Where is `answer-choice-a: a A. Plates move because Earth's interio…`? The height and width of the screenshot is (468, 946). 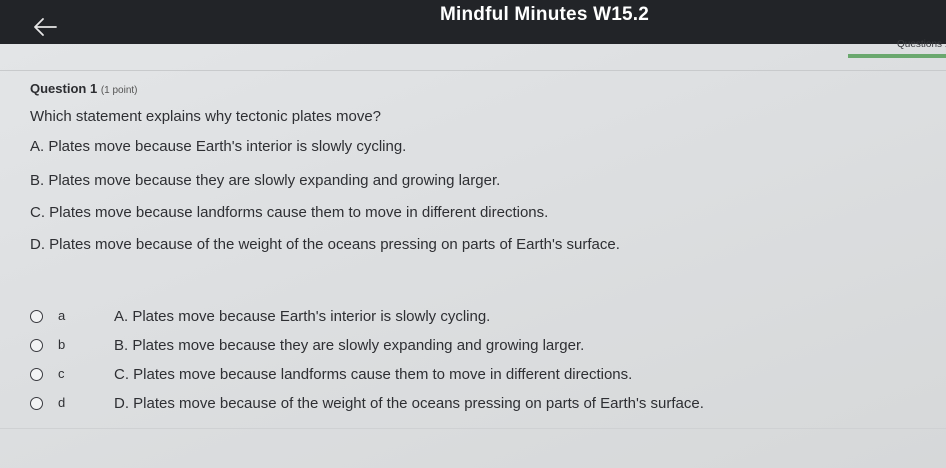
answer-choice-a: a A. Plates move because Earth's interio… is located at coordinates (380, 318).